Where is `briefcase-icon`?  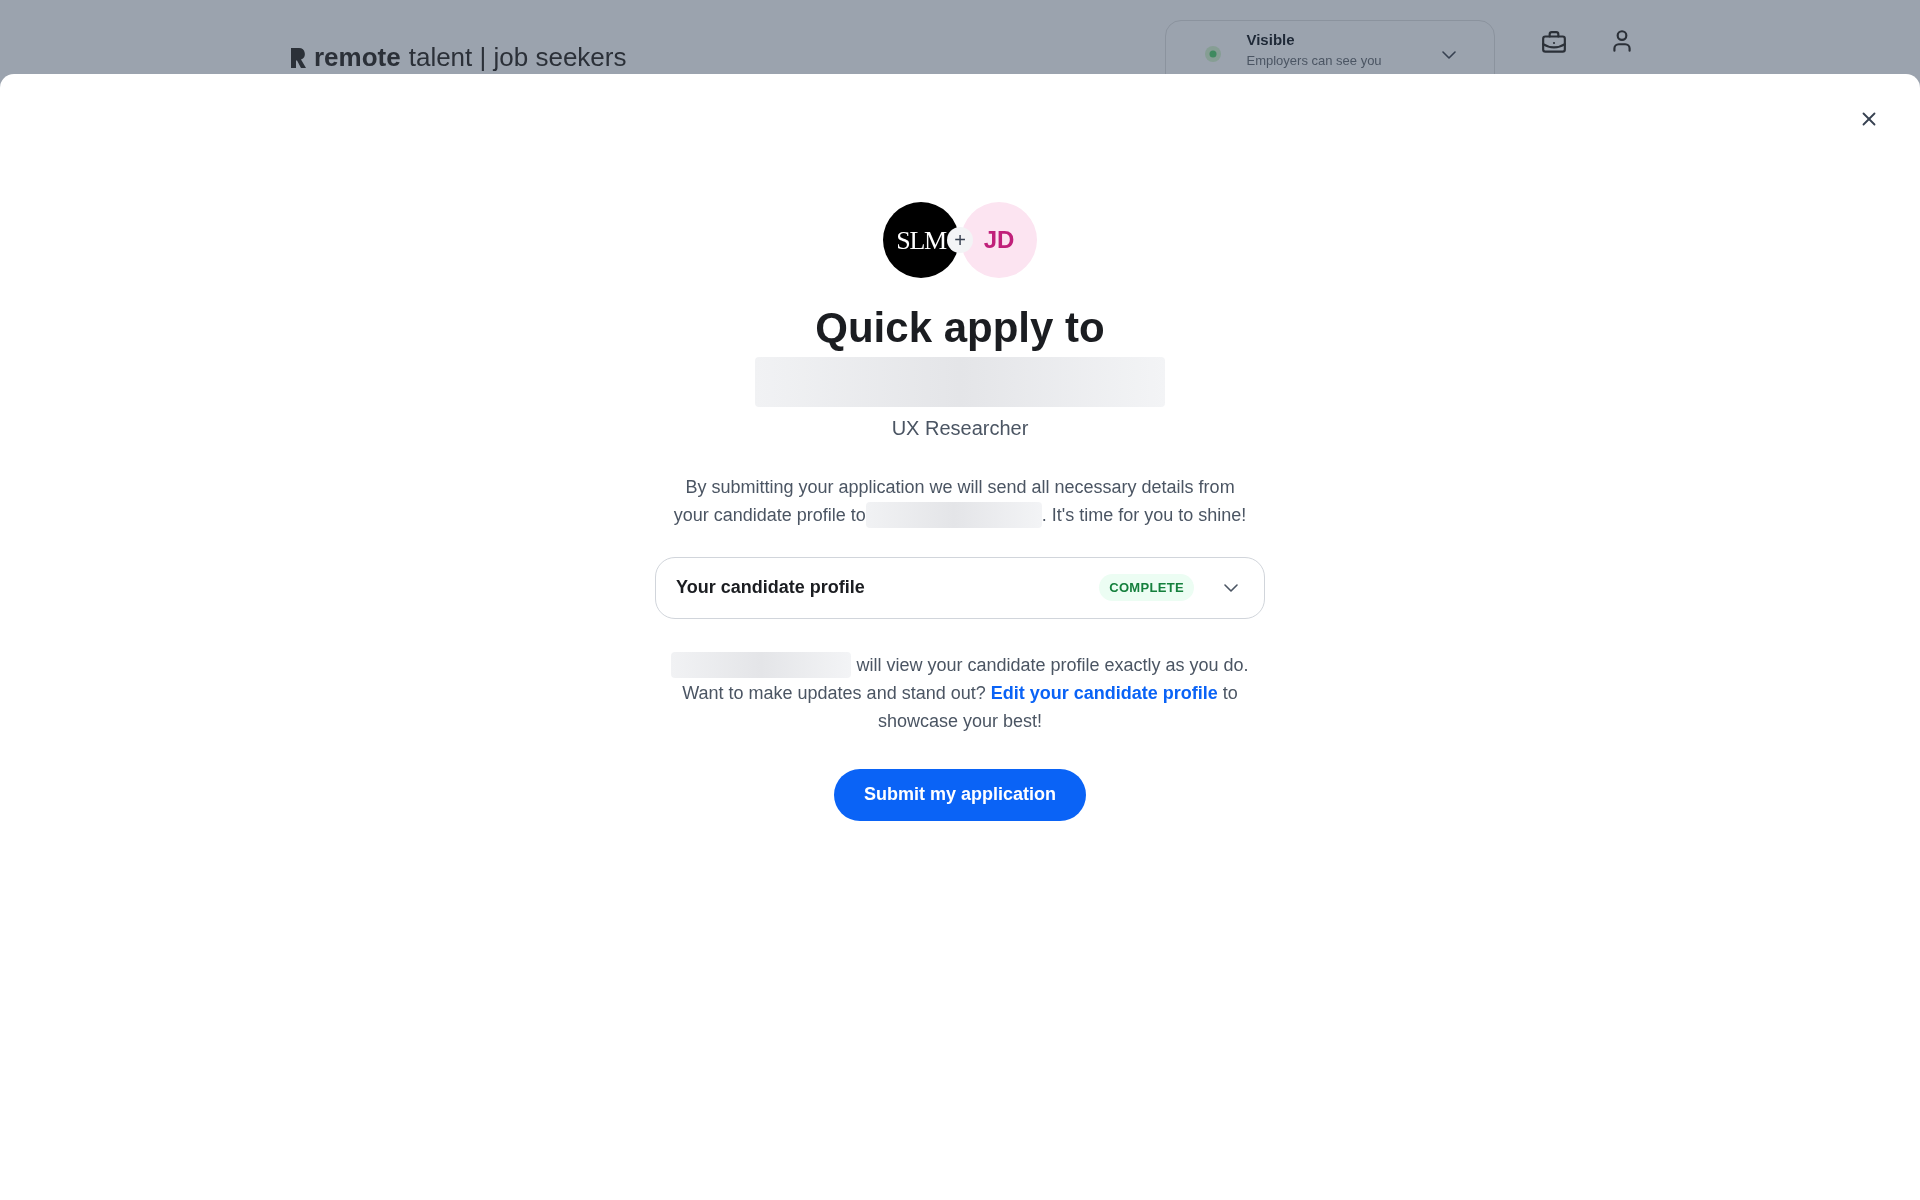 briefcase-icon is located at coordinates (1554, 43).